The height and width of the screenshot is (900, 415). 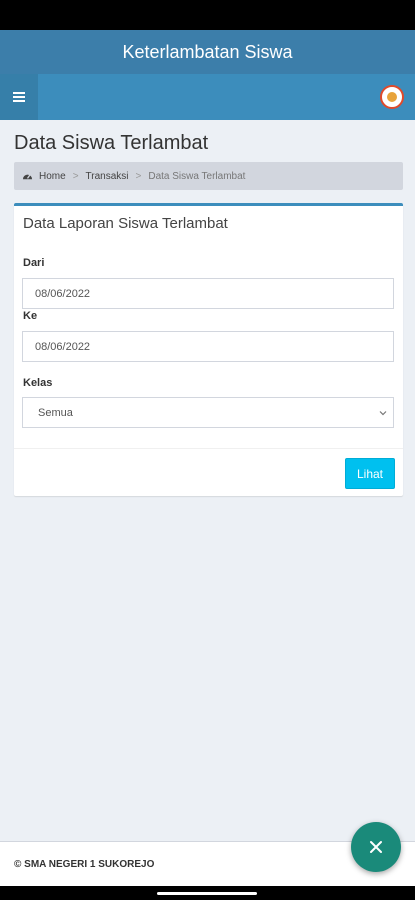 What do you see at coordinates (107, 176) in the screenshot?
I see `breadcrumb-section: Transaksi` at bounding box center [107, 176].